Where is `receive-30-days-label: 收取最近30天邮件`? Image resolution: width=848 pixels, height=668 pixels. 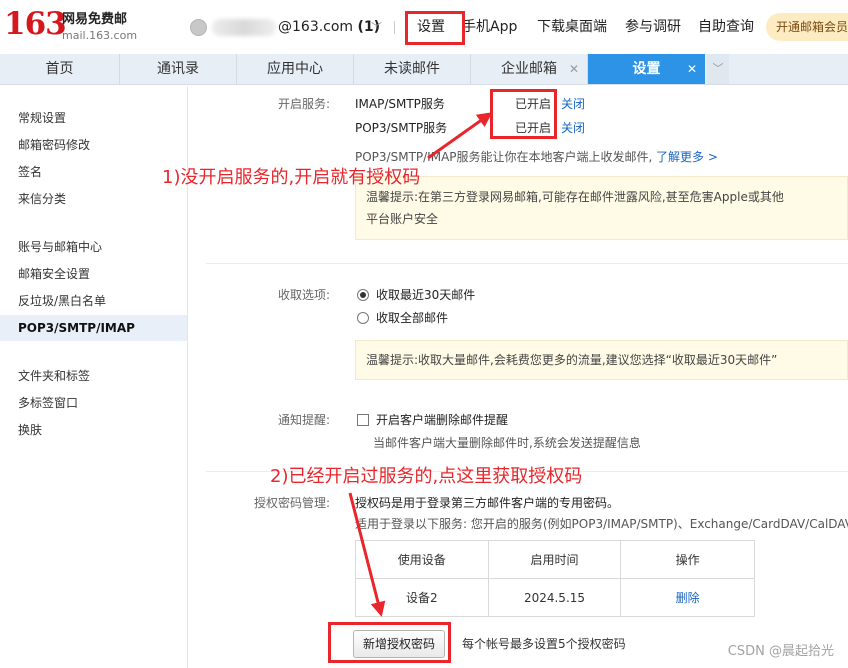
receive-30-days-label: 收取最近30天邮件 is located at coordinates (425, 295).